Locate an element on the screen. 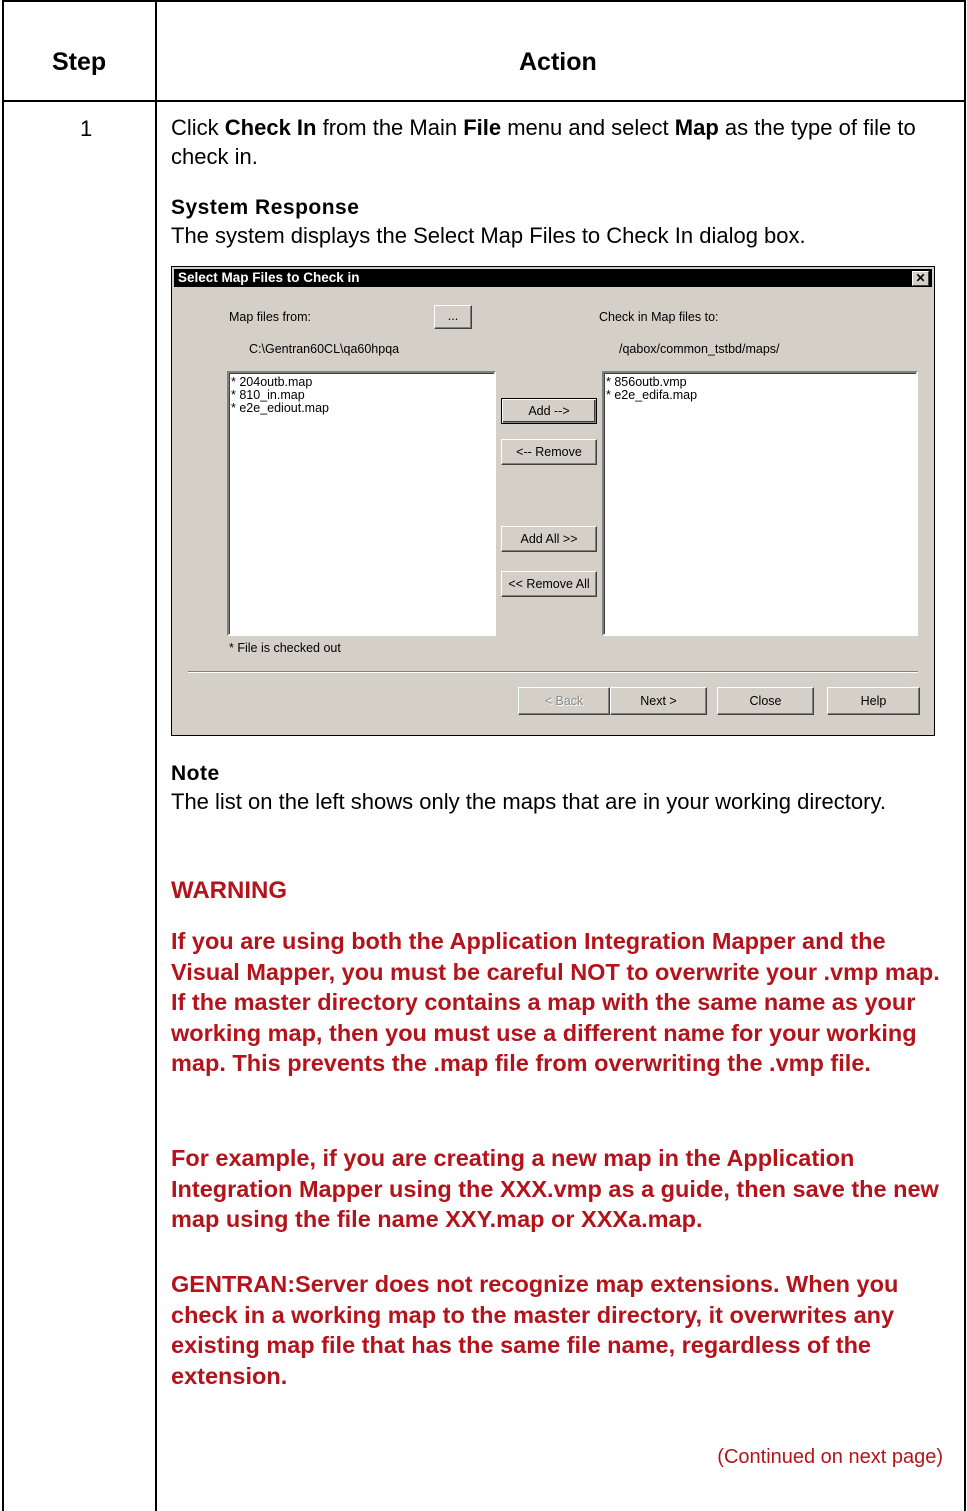  map-files-from-label: Map files from: is located at coordinates (270, 317).